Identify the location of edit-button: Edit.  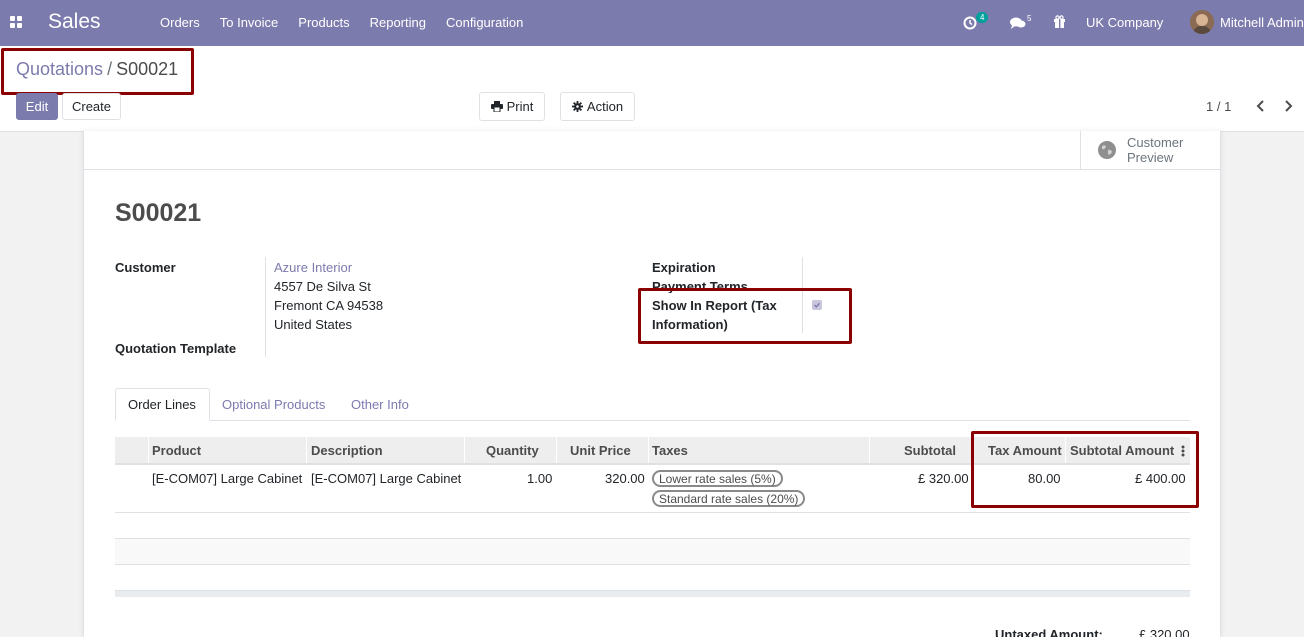
(37, 106).